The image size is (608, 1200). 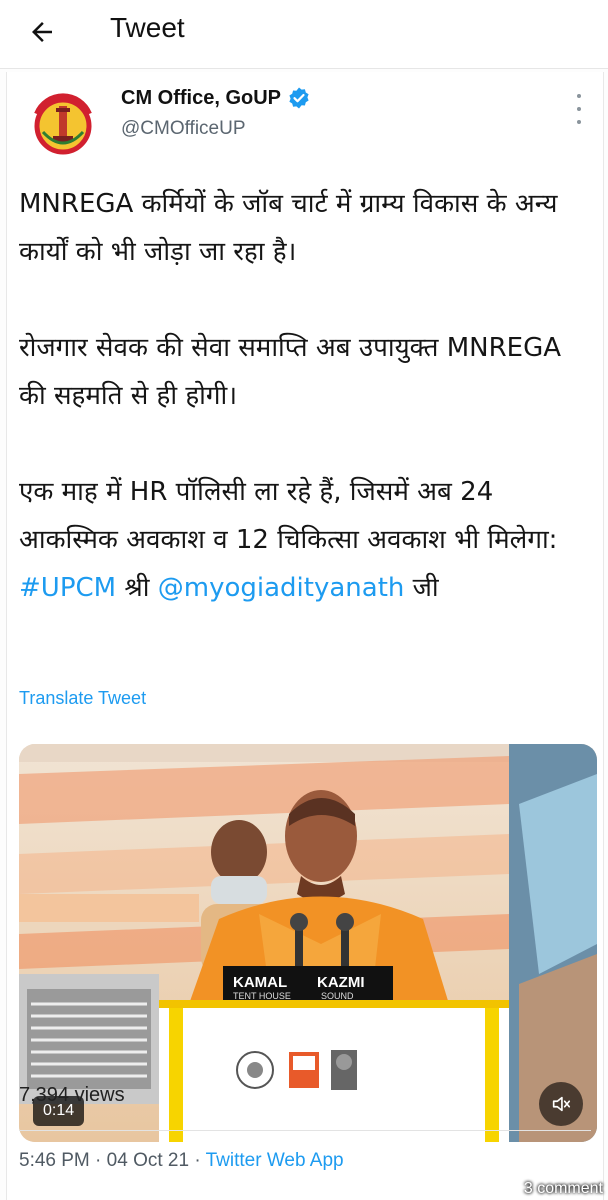 I want to click on verified-badge-icon, so click(x=299, y=98).